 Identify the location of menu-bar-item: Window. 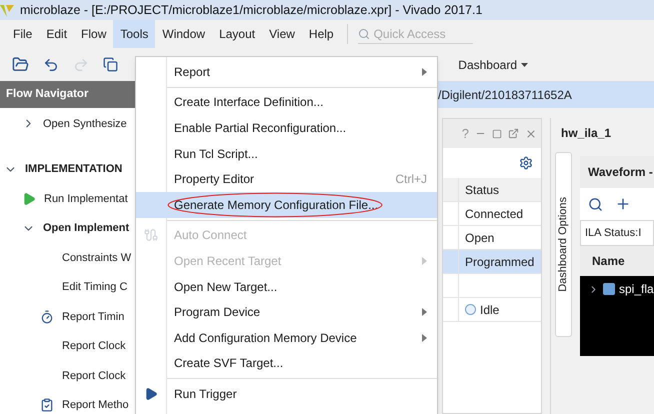
(183, 34).